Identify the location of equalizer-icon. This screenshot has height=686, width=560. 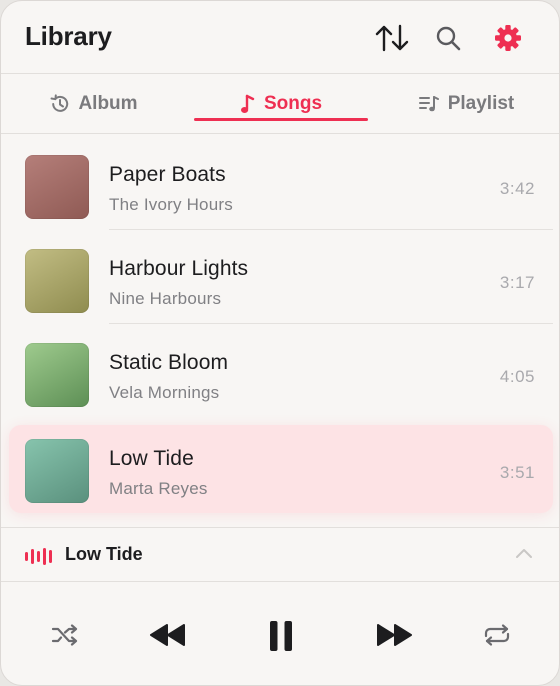
(38, 556).